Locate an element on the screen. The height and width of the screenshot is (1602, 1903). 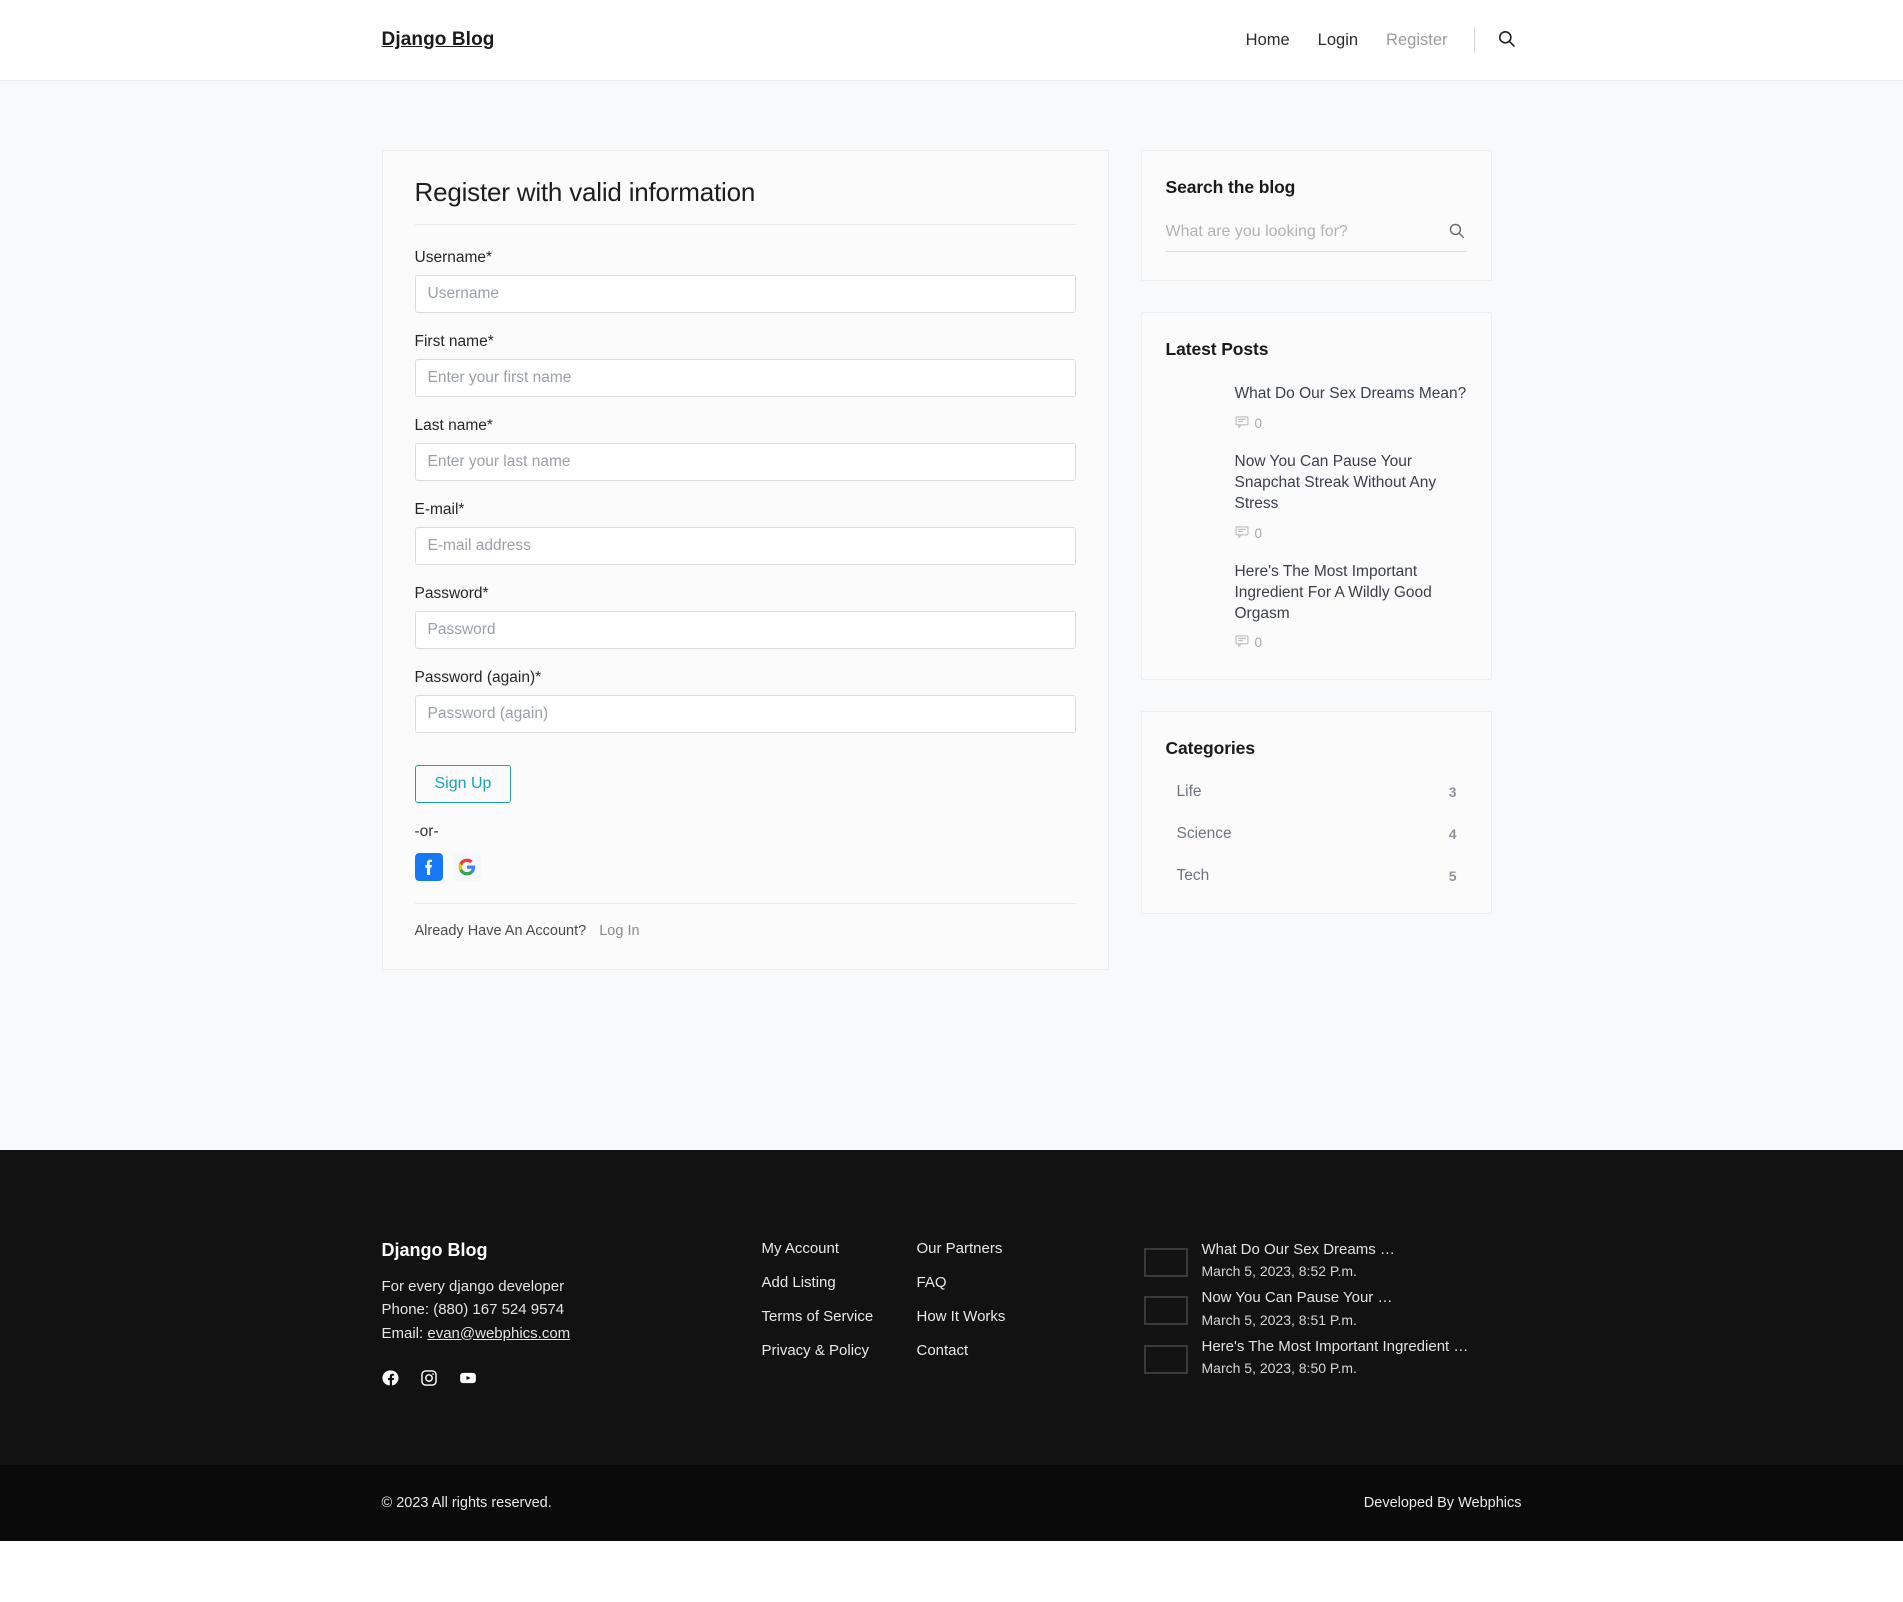
already-have-account-row: Already Have An Account? Log In is located at coordinates (745, 931).